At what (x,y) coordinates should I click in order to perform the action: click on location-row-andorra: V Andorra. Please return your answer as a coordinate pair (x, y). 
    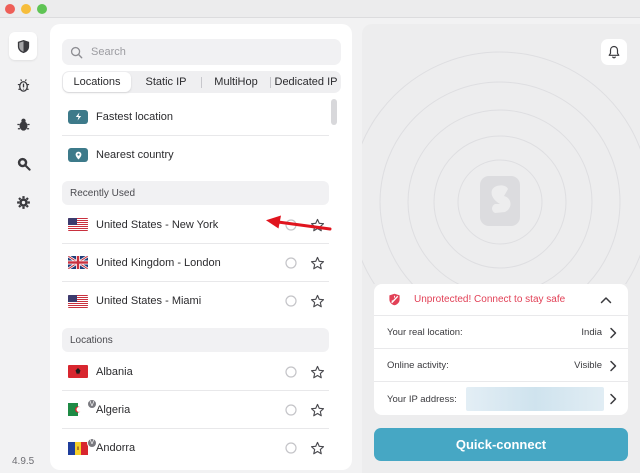
    Looking at the image, I should click on (195, 448).